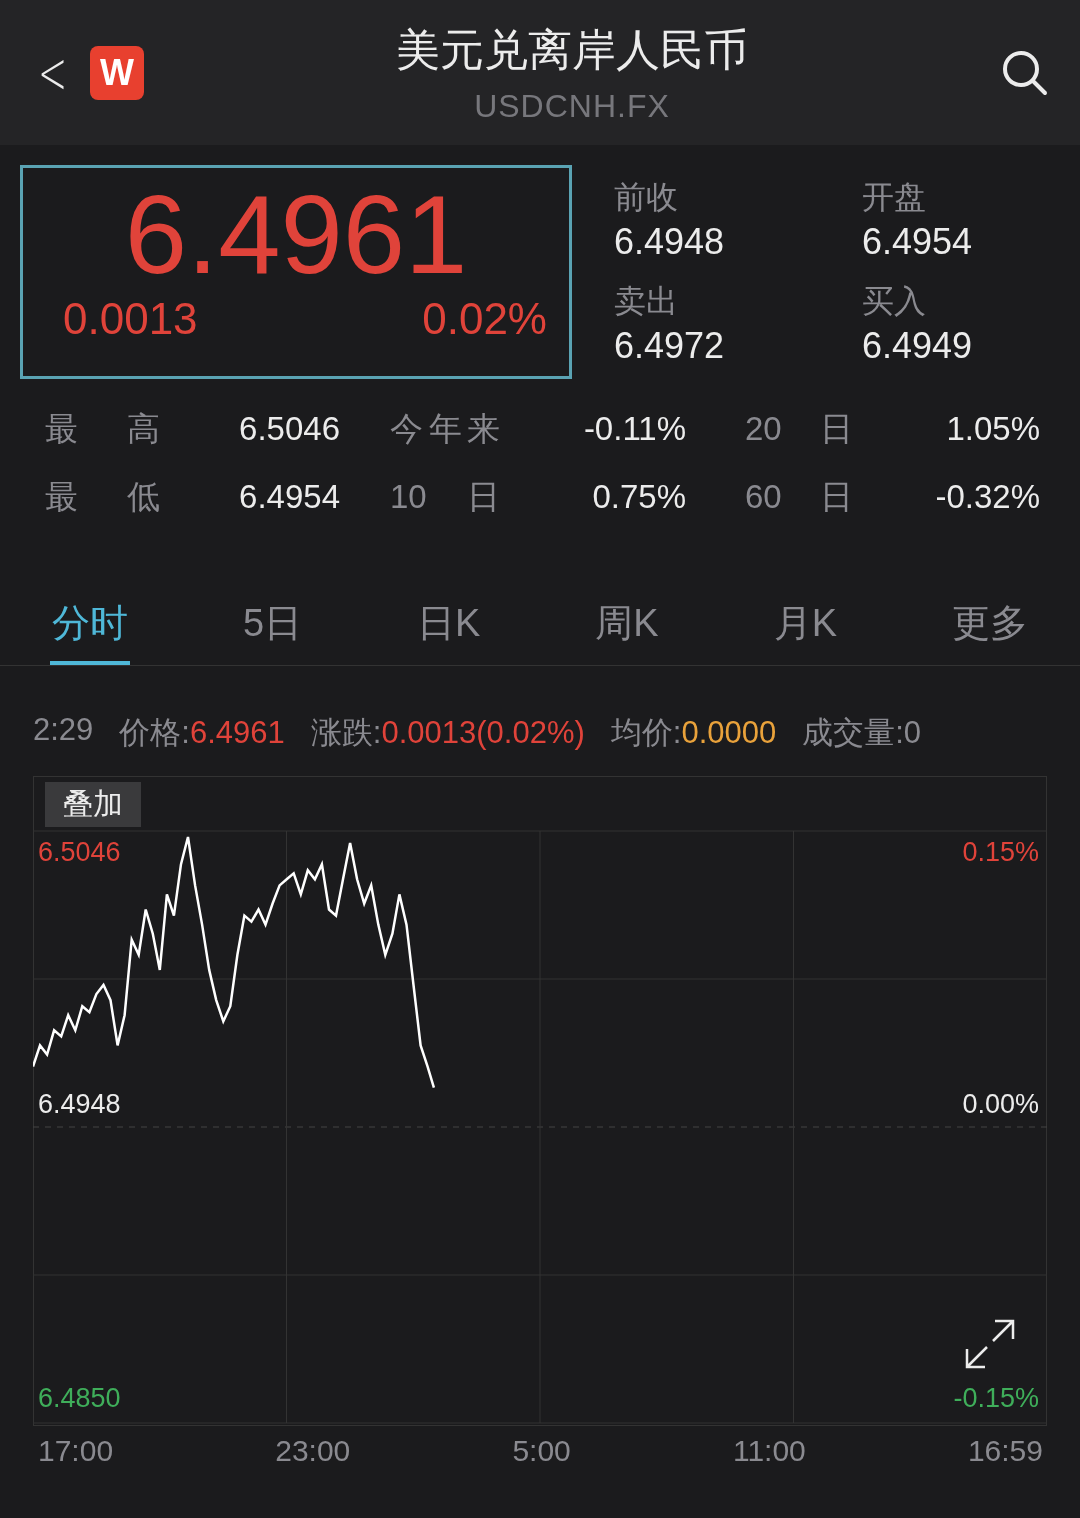 This screenshot has width=1080, height=1518. What do you see at coordinates (289, 429) in the screenshot?
I see `stat-value: 6.5046` at bounding box center [289, 429].